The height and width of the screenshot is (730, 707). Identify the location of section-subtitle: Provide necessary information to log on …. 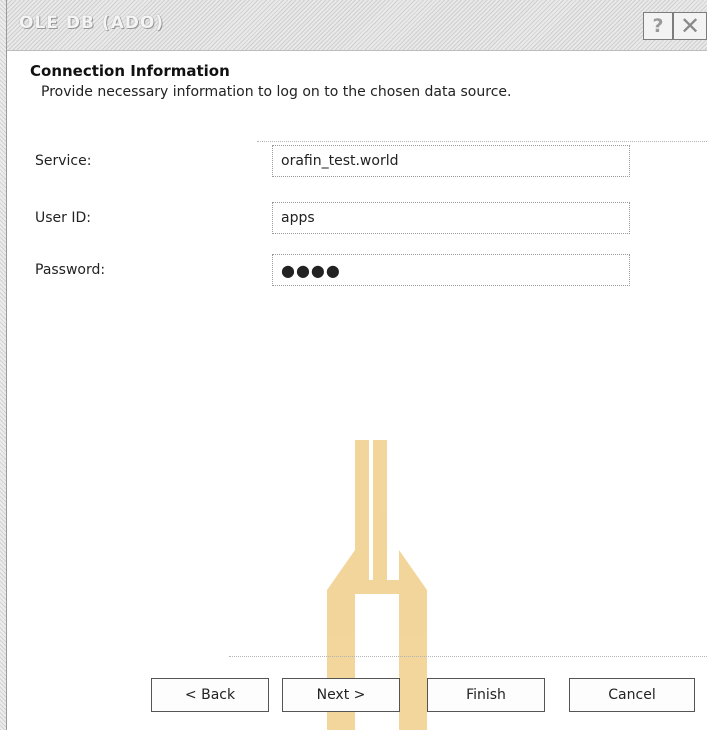
(276, 92).